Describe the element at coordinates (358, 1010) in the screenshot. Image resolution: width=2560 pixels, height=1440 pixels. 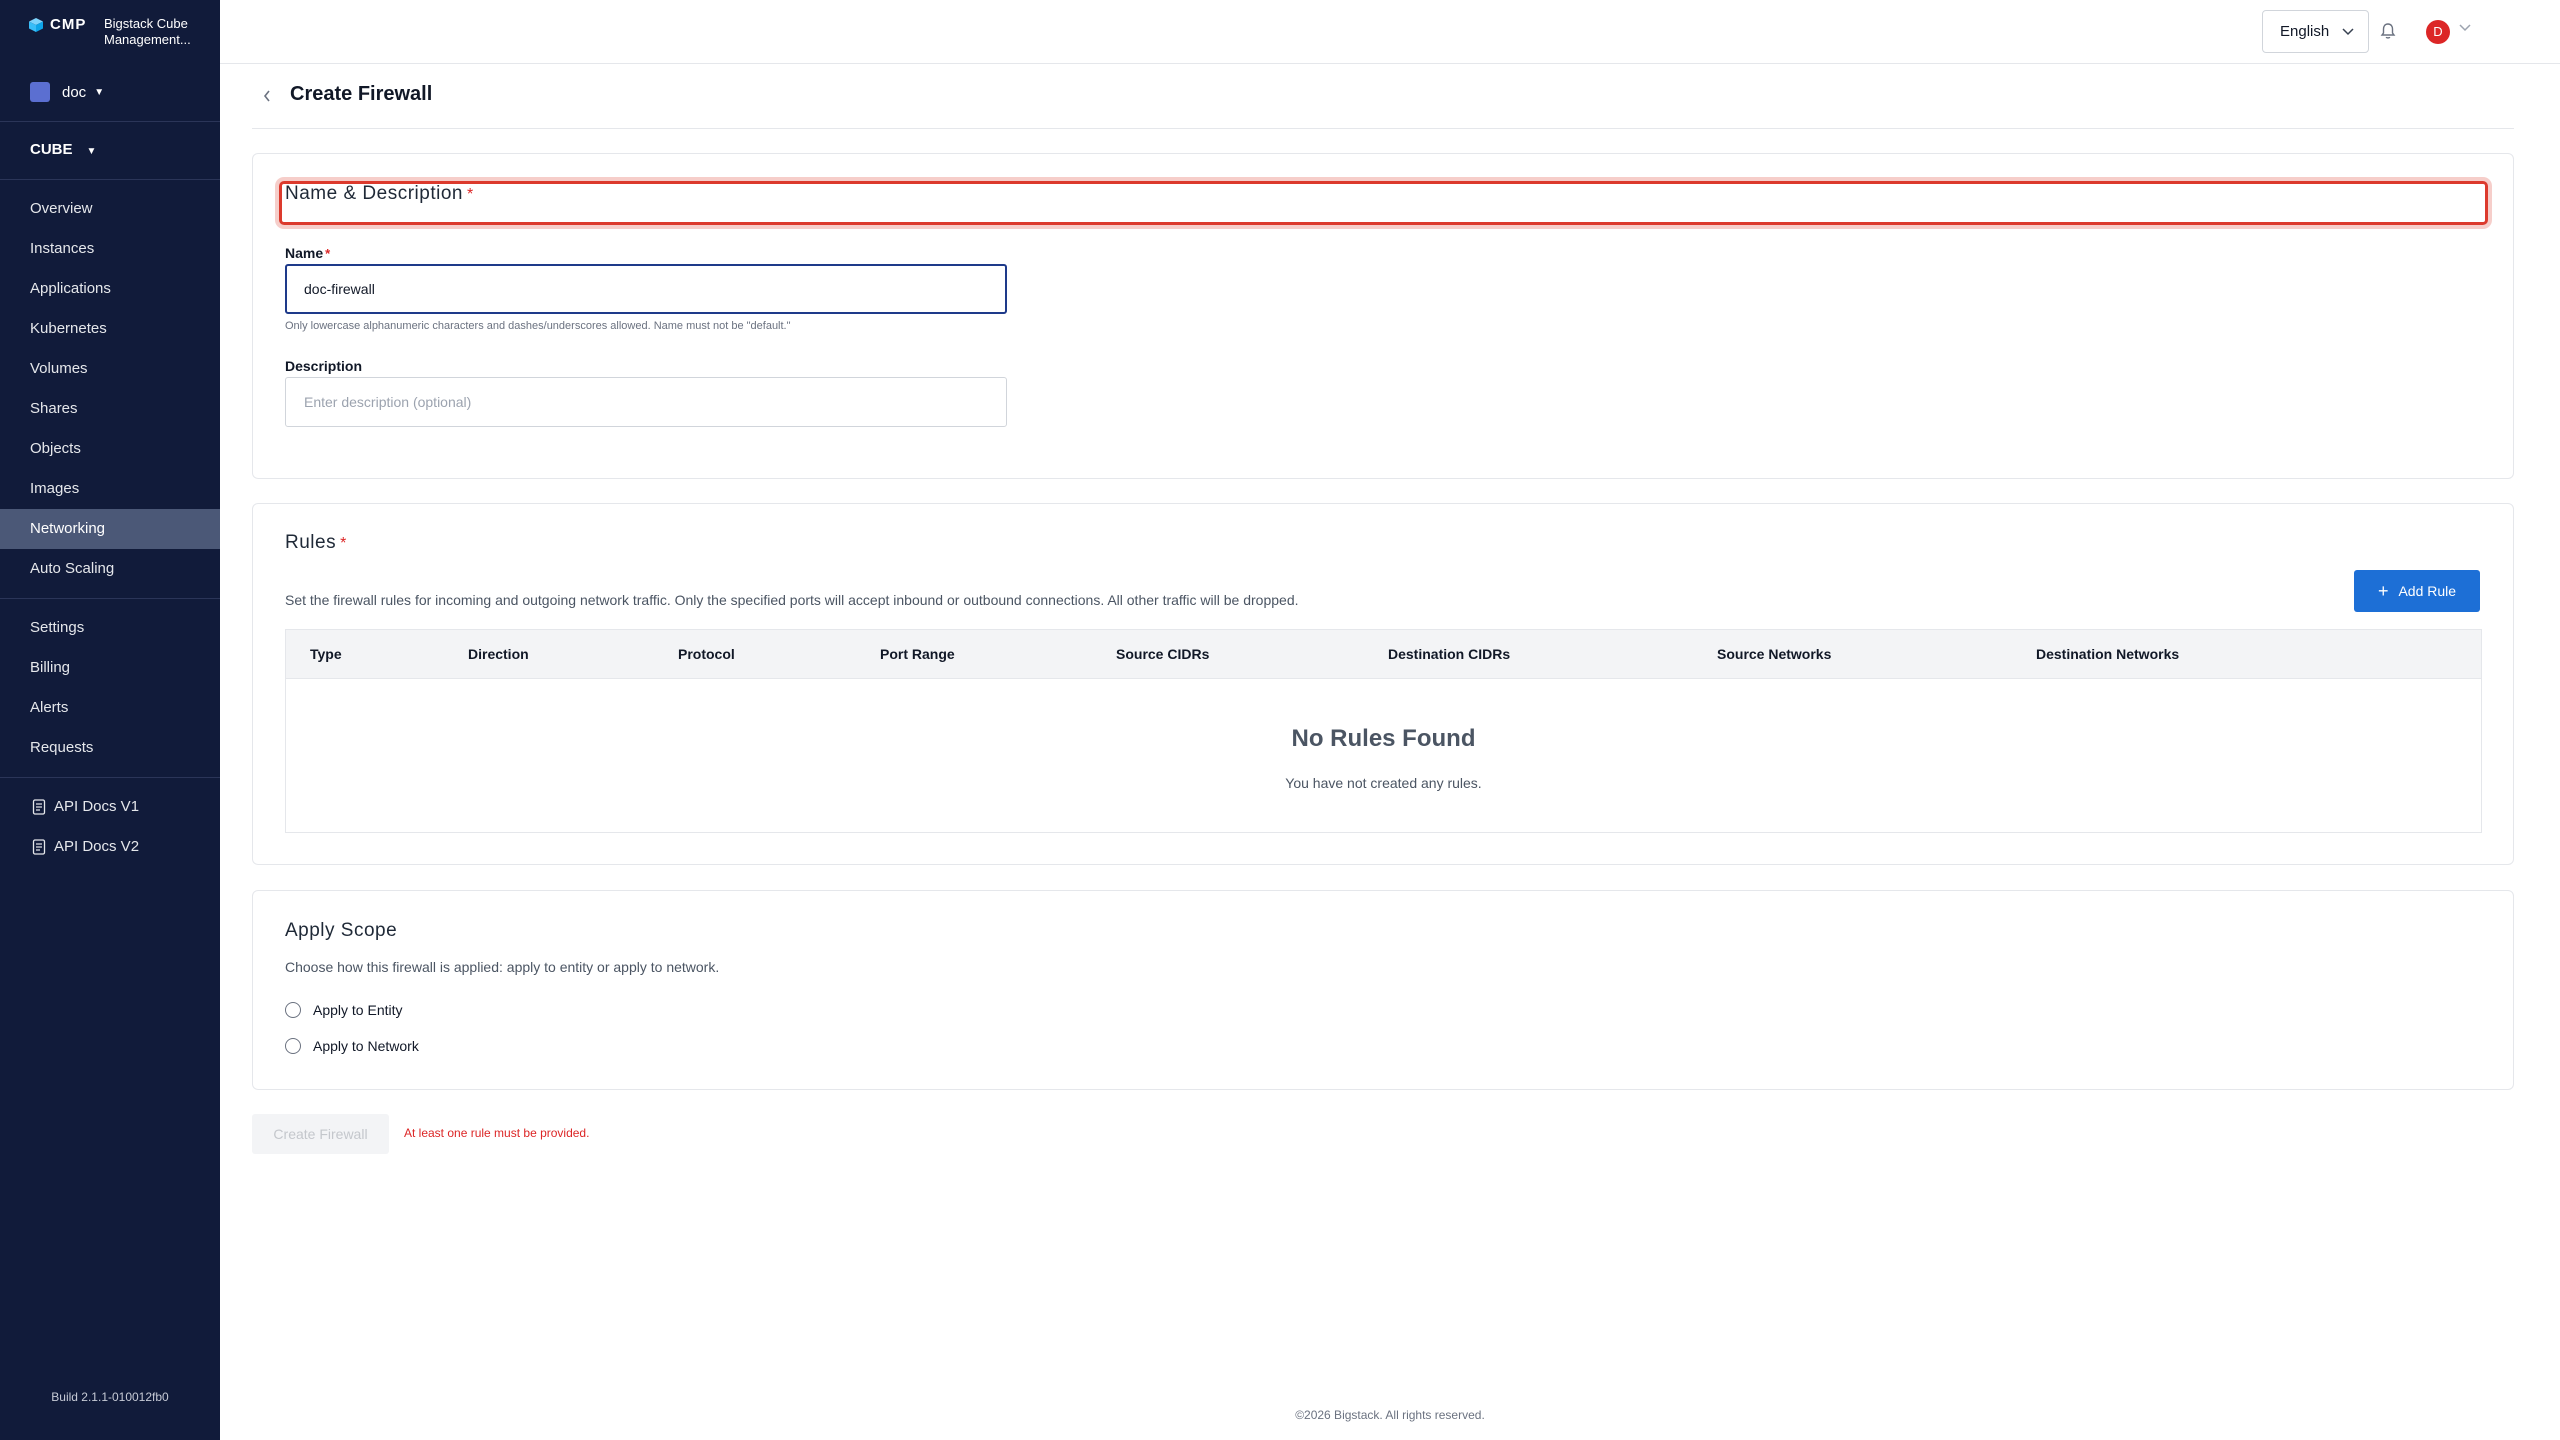
I see `radio-label: Apply to Entity` at that location.